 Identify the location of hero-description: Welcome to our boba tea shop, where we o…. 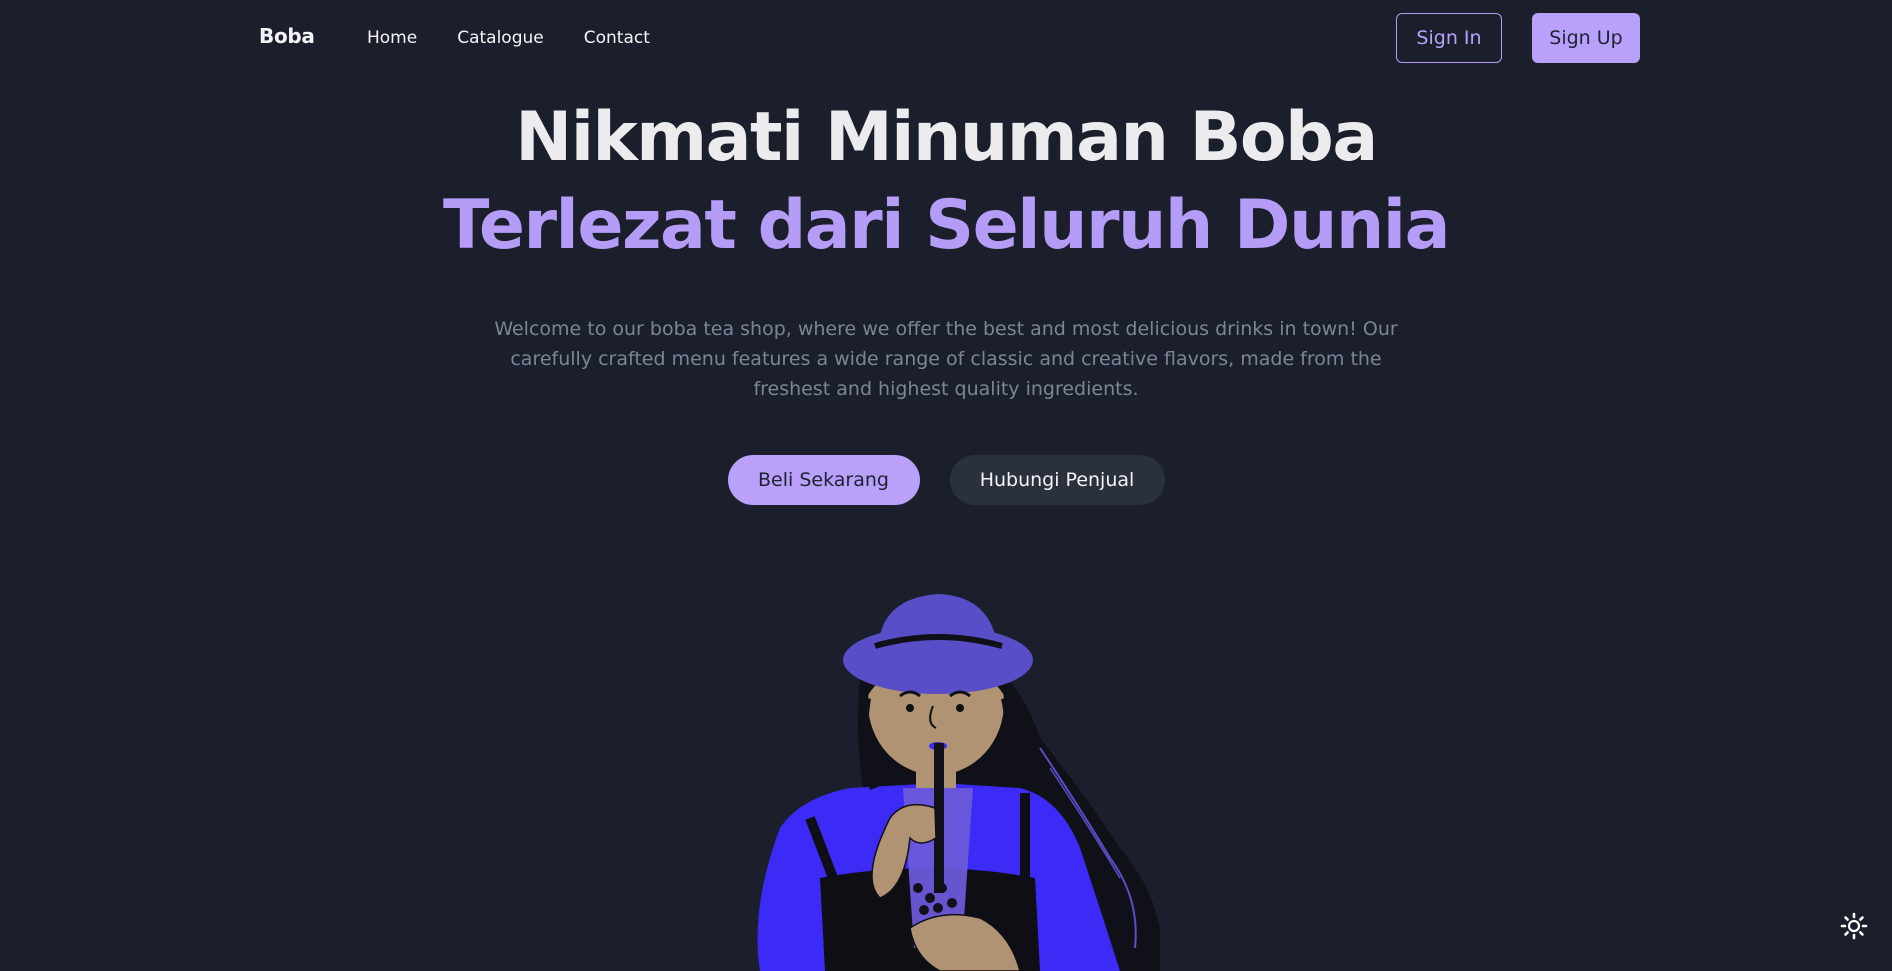
(946, 359).